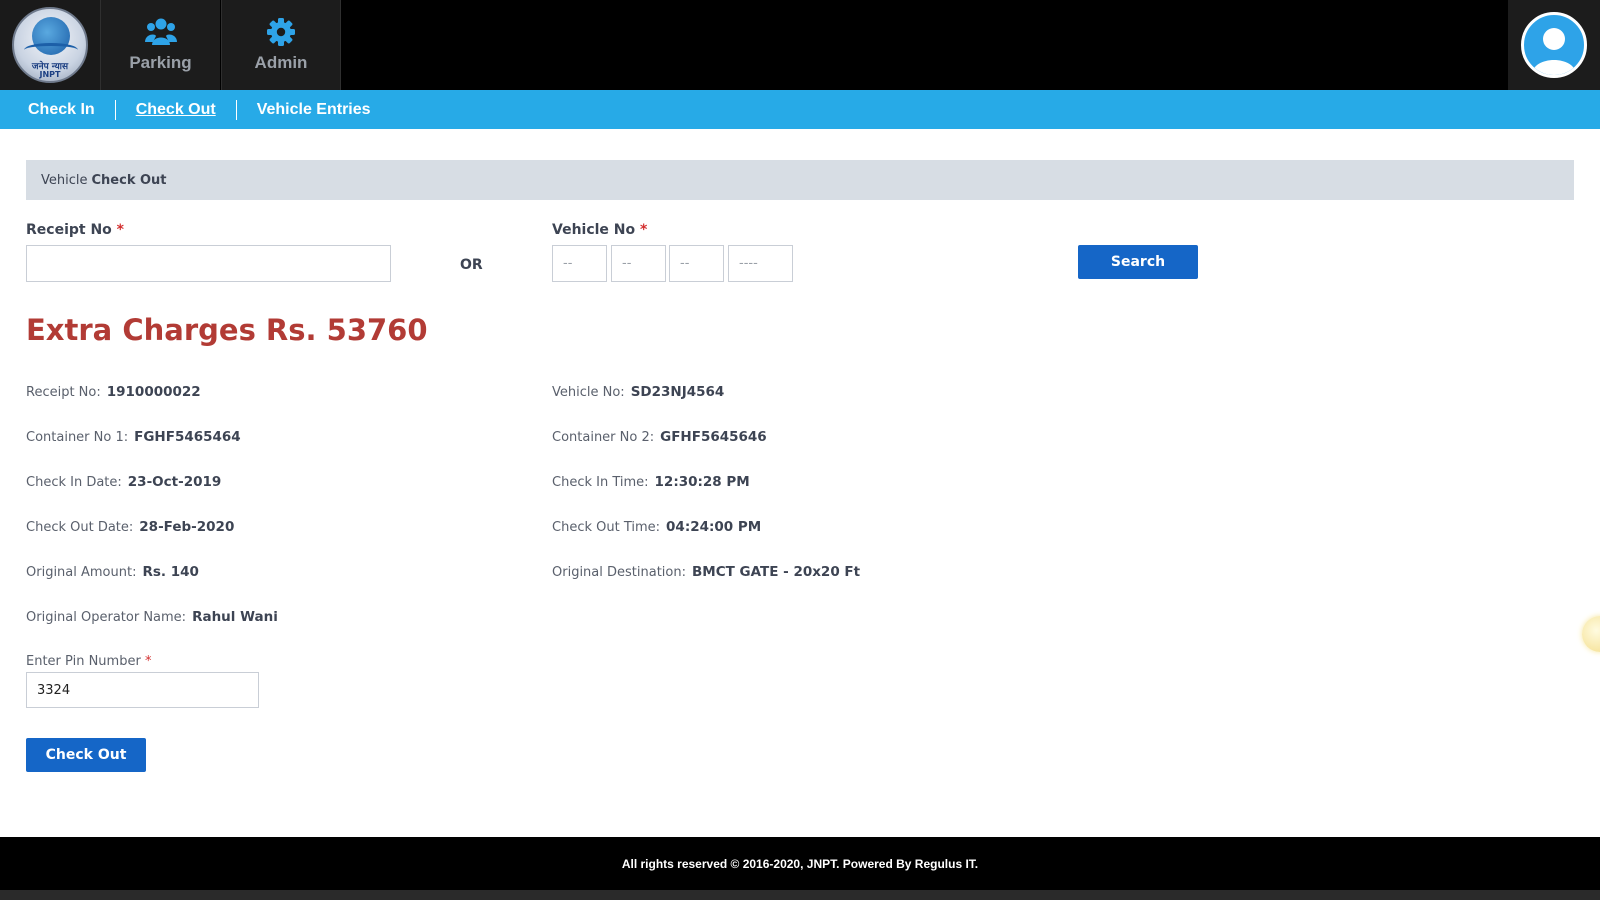 This screenshot has width=1600, height=900. I want to click on nav-parking-label: Parking, so click(160, 62).